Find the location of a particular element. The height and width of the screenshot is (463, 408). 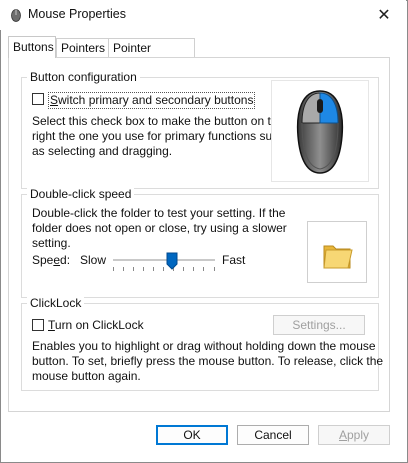

clicklock-label: Turn on ClickLock is located at coordinates (96, 325).